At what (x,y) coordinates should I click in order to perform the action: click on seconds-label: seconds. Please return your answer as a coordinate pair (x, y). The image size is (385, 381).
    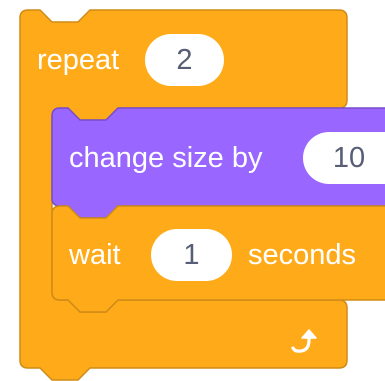
    Looking at the image, I should click on (302, 255).